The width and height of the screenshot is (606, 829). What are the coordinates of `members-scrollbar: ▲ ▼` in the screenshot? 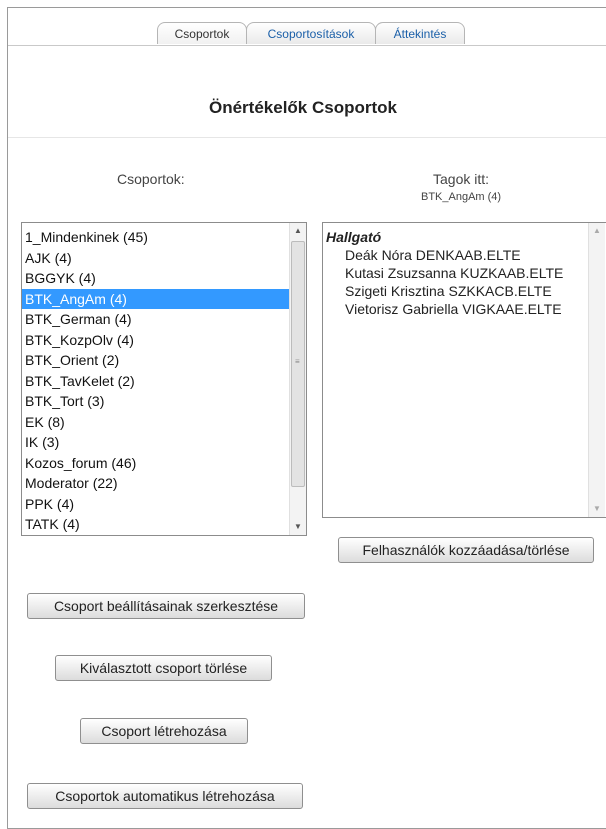 It's located at (596, 370).